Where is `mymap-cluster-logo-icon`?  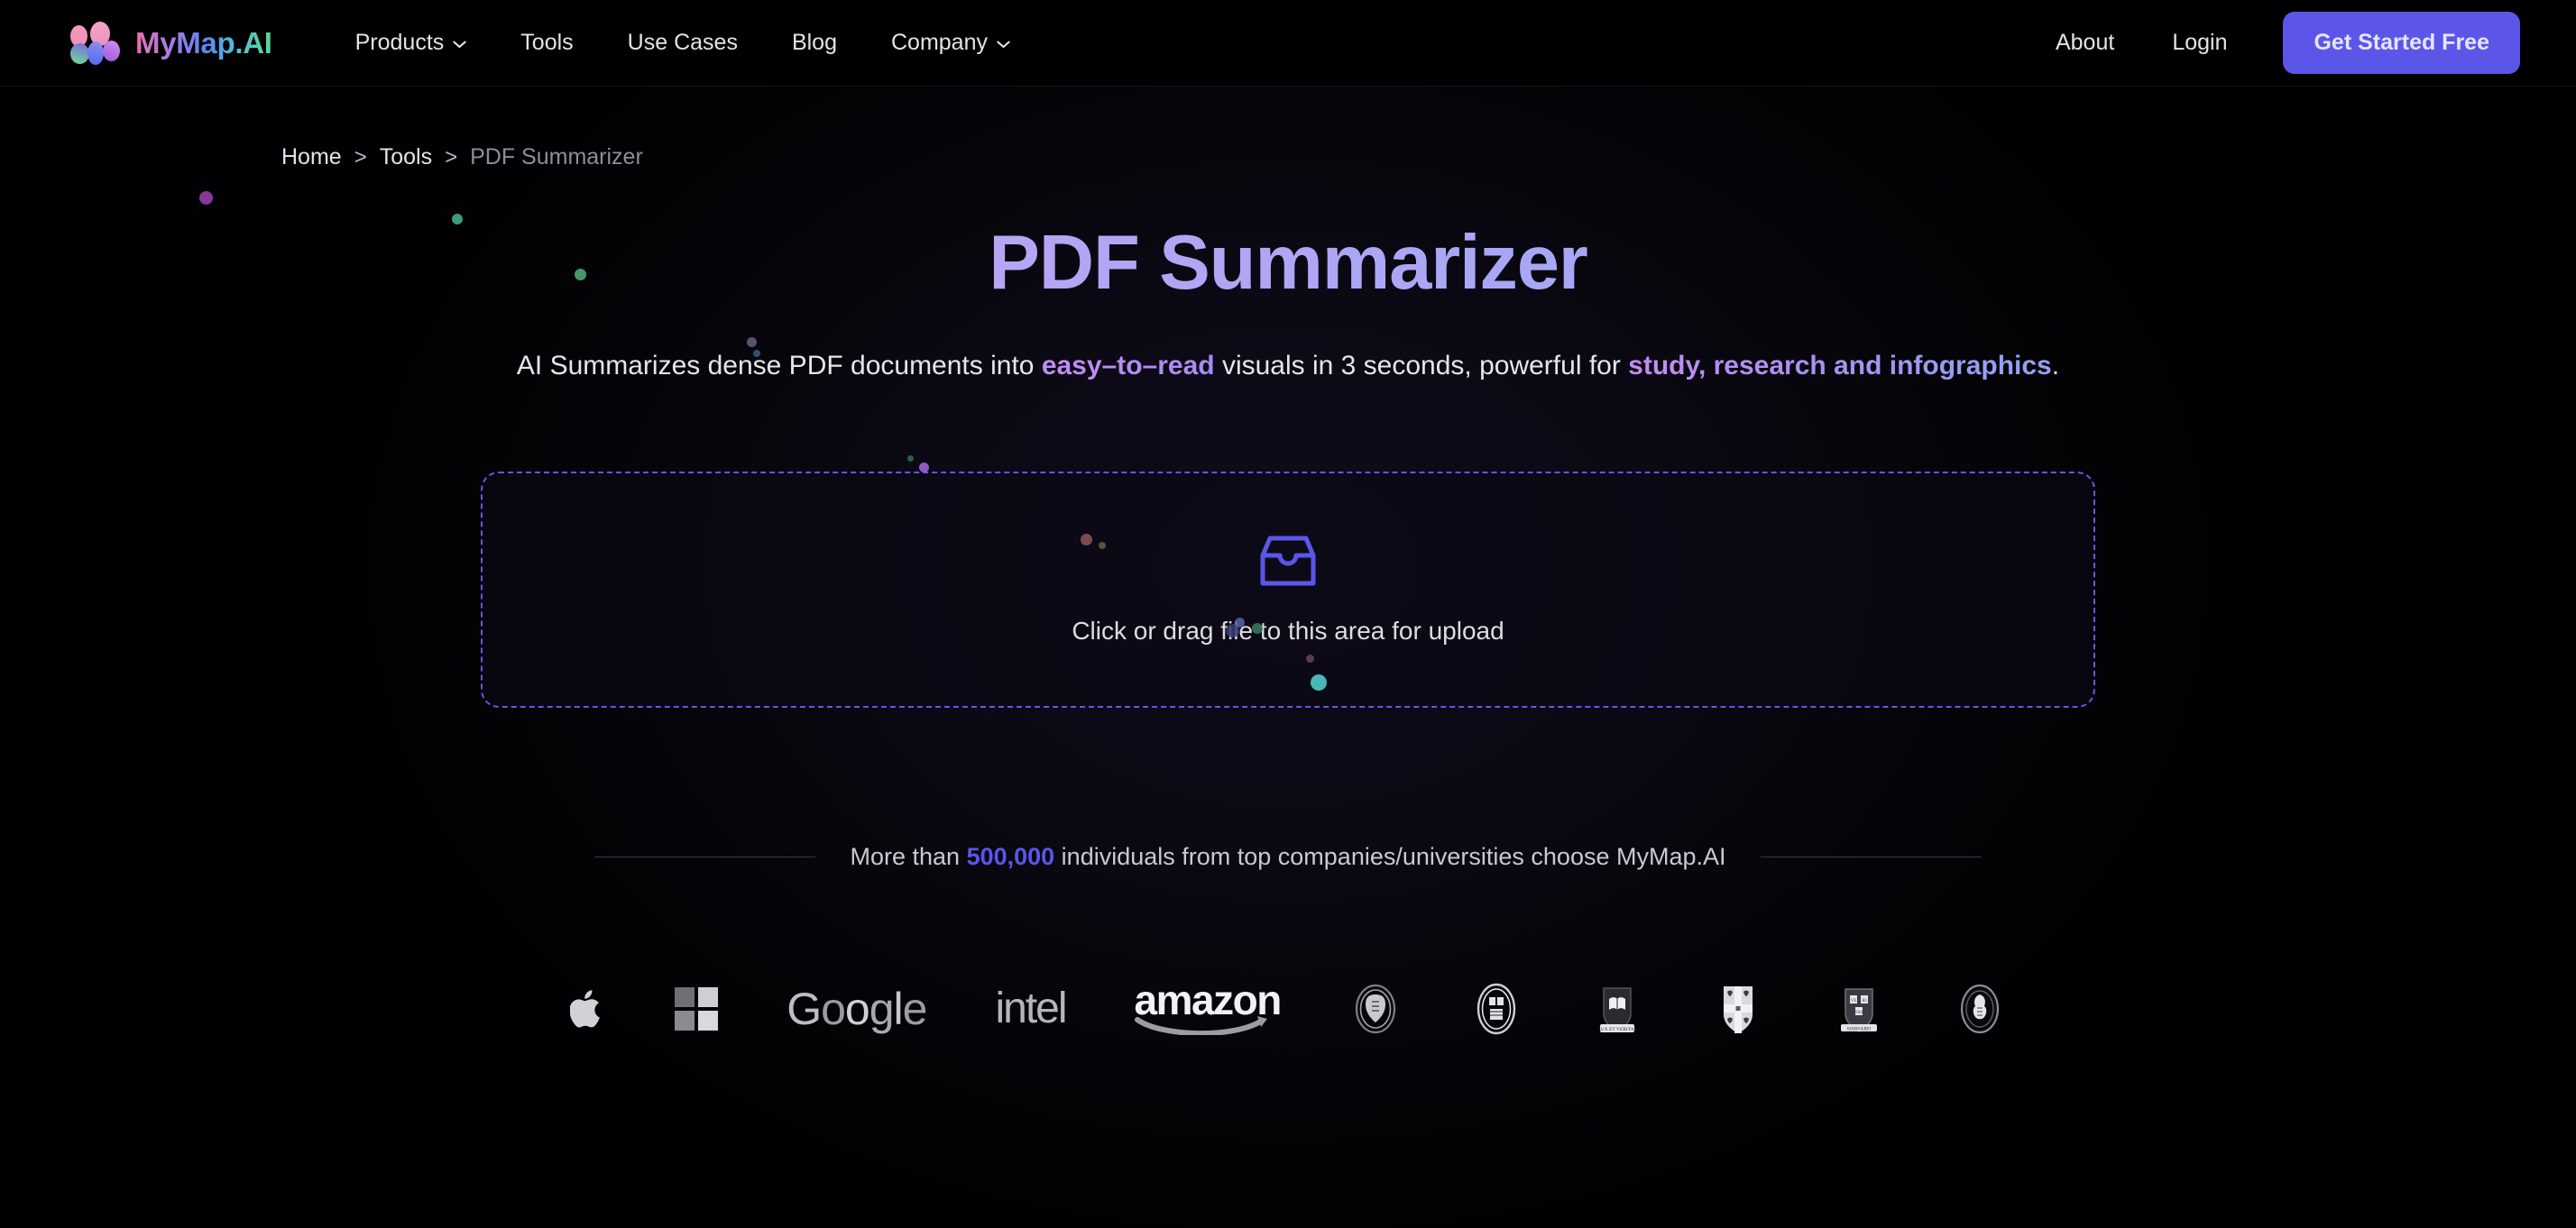
mymap-cluster-logo-icon is located at coordinates (96, 43).